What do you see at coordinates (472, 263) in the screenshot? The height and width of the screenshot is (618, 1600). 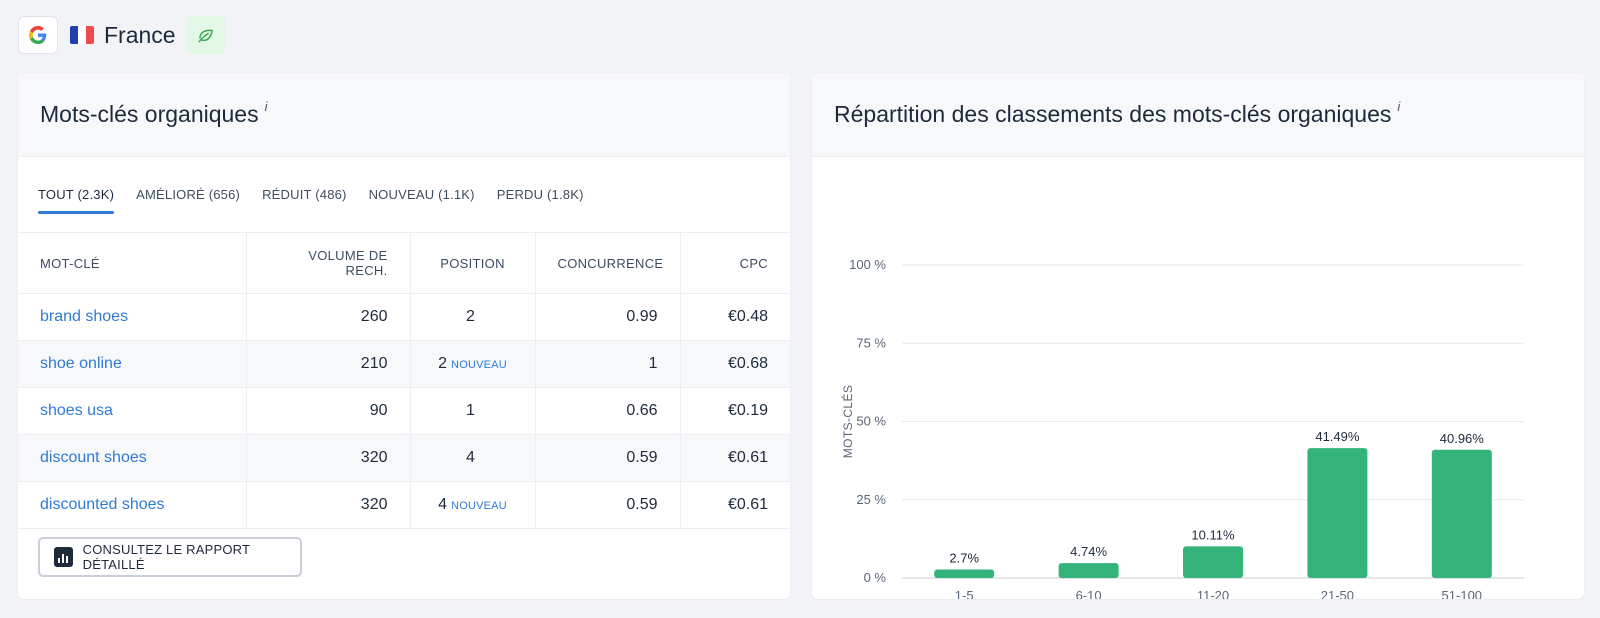 I see `column-header-position: POSITION` at bounding box center [472, 263].